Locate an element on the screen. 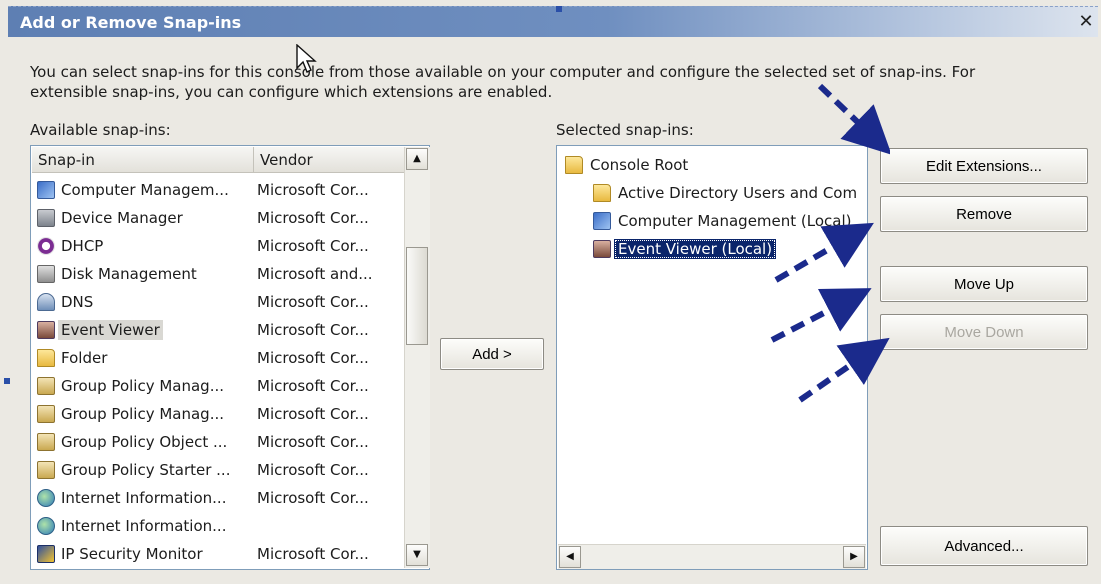 This screenshot has height=584, width=1101. column-header-snapin: Snap-in is located at coordinates (143, 160).